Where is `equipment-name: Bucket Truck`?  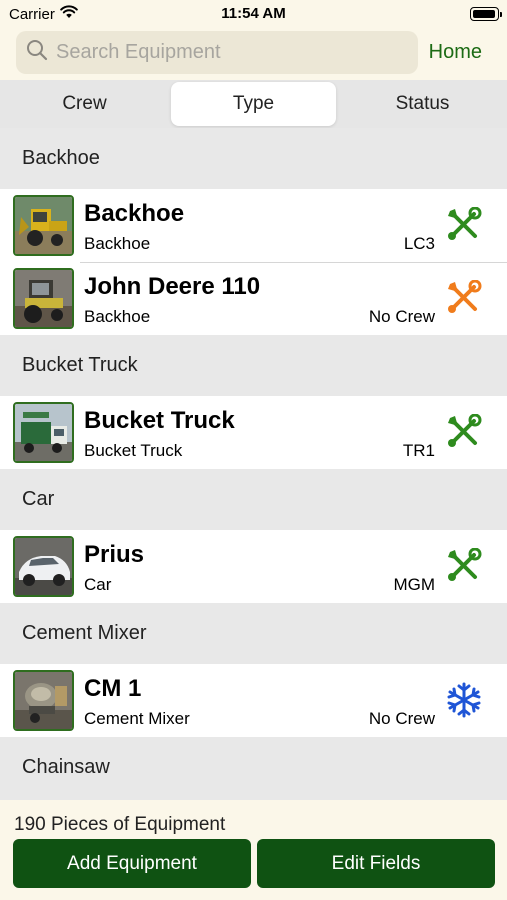
equipment-name: Bucket Truck is located at coordinates (159, 420).